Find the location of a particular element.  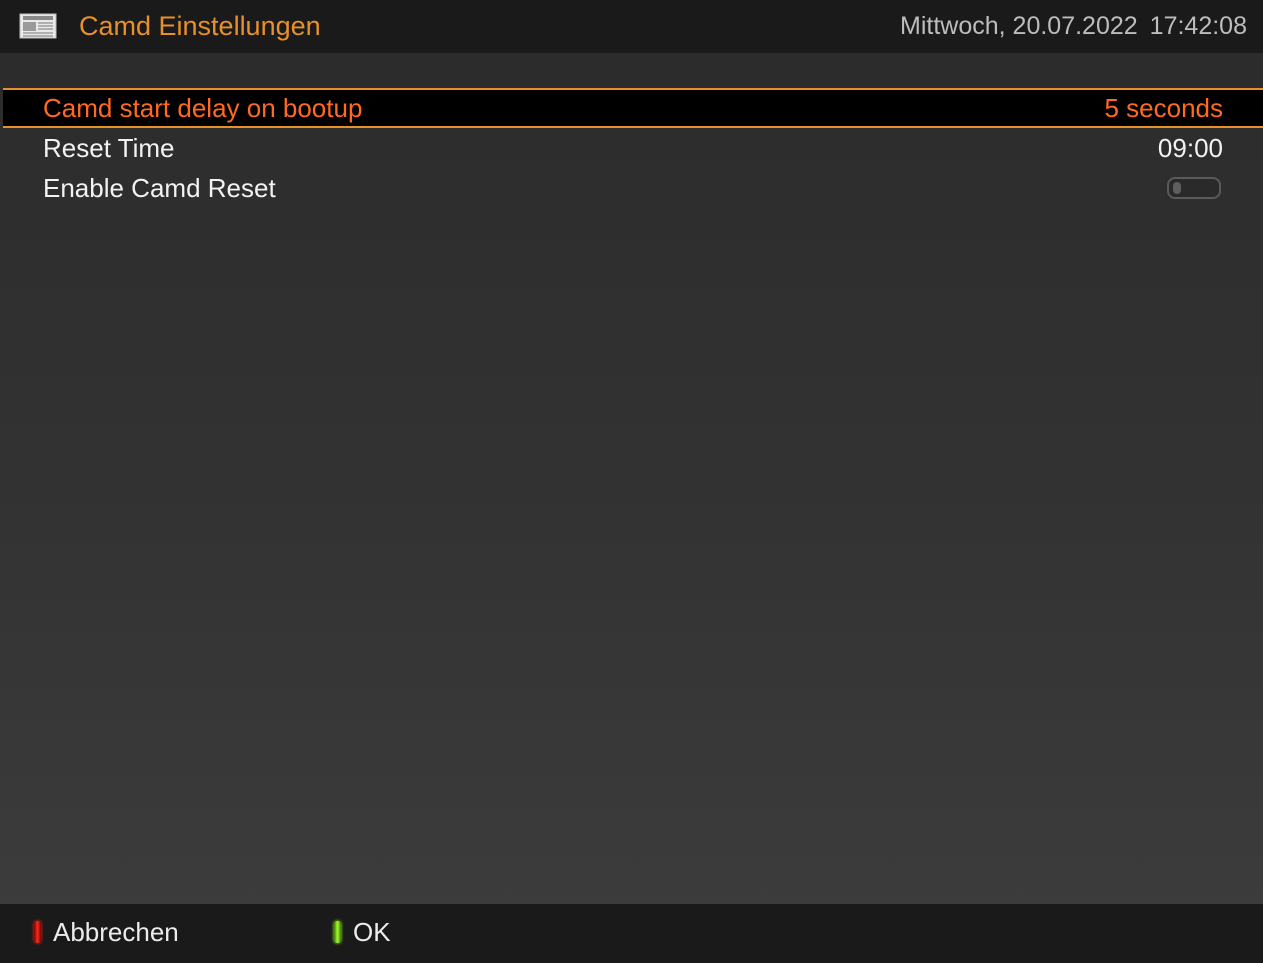

cancel-button: Abbrechen is located at coordinates (130, 933).